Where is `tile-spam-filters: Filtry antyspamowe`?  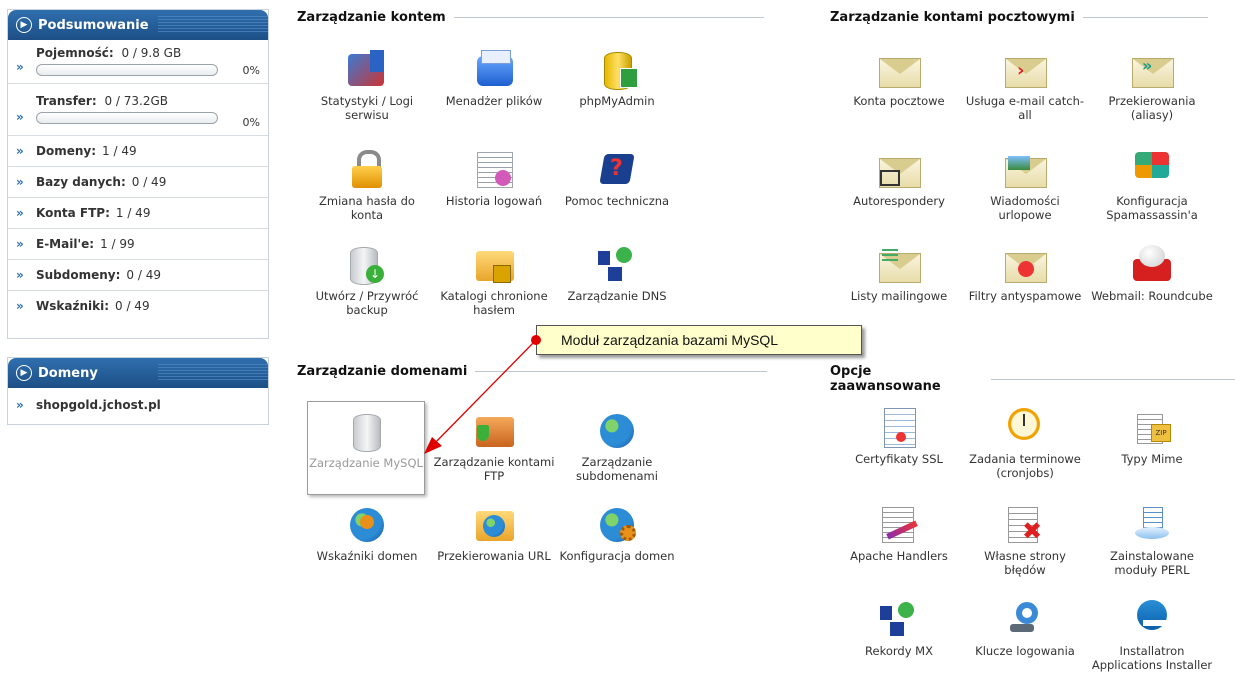 tile-spam-filters: Filtry antyspamowe is located at coordinates (1025, 274).